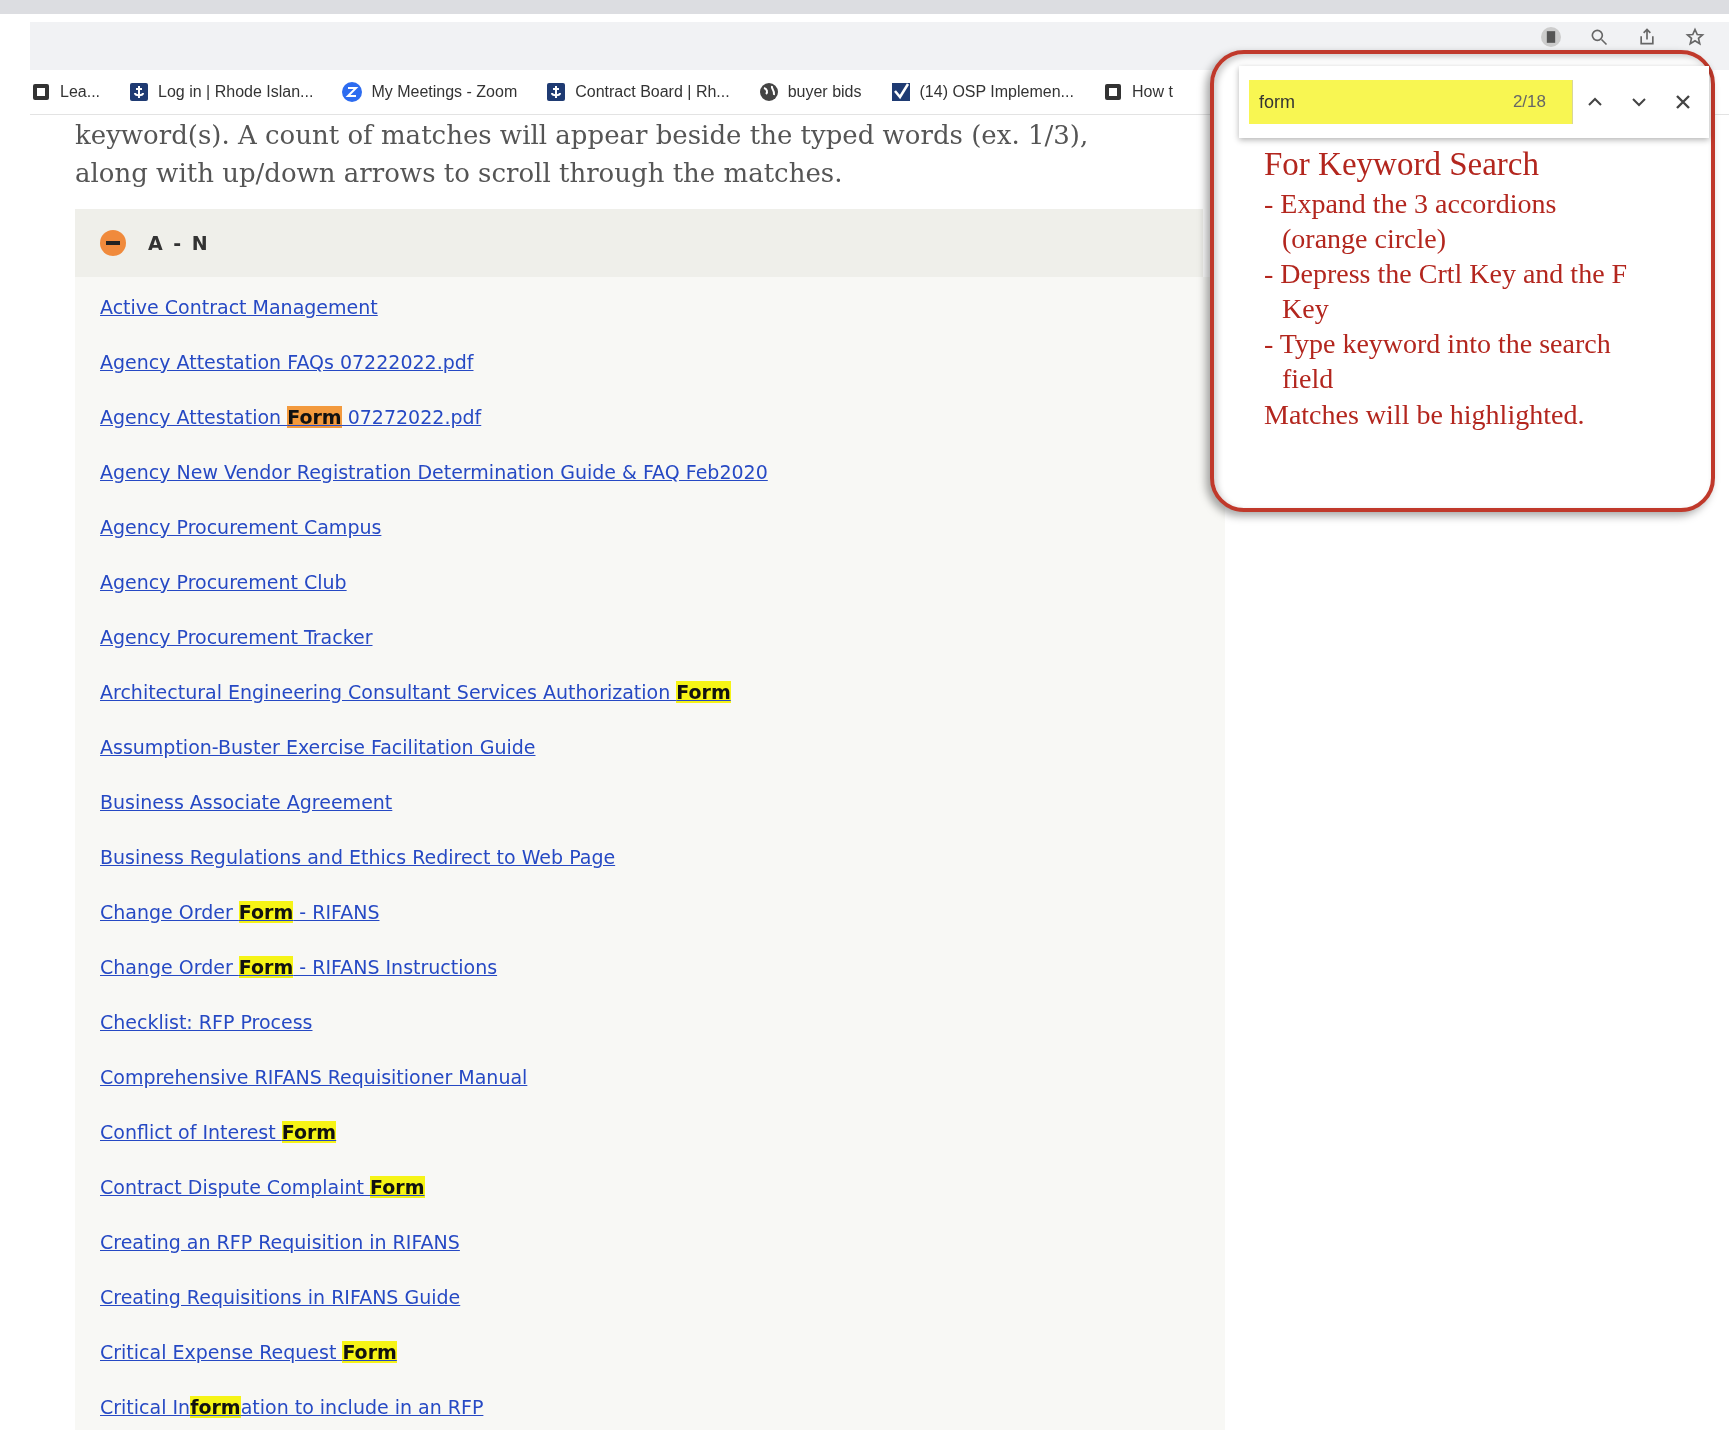 The width and height of the screenshot is (1729, 1430). I want to click on checkmark-icon, so click(900, 92).